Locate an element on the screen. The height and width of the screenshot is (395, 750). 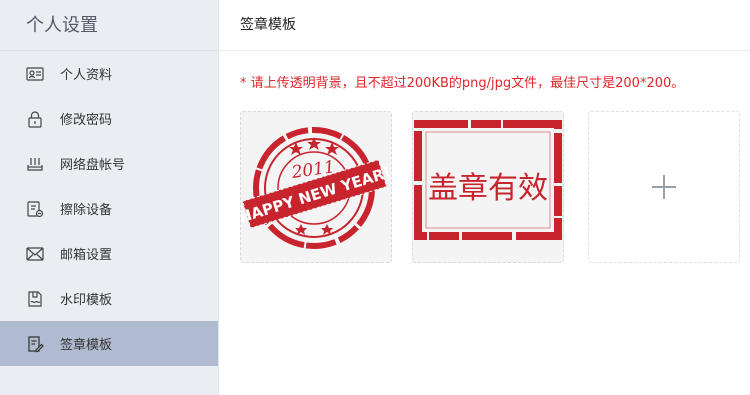
round-seal-image: 2011 HAPPY NEW YEAR! is located at coordinates (316, 187).